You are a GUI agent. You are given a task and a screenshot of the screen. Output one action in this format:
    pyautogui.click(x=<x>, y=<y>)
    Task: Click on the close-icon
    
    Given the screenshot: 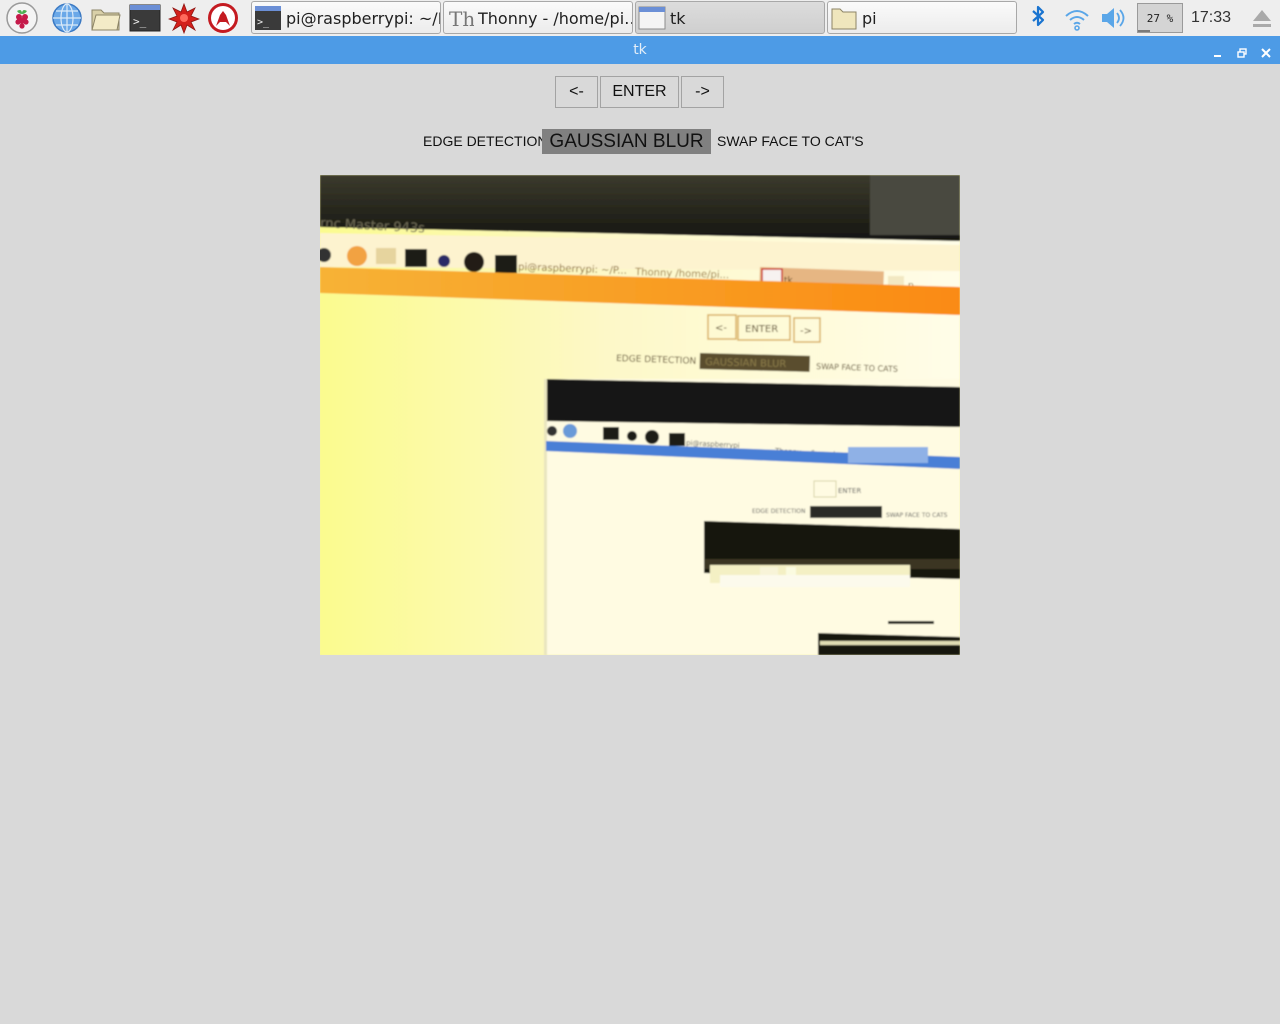 What is the action you would take?
    pyautogui.click(x=1266, y=51)
    